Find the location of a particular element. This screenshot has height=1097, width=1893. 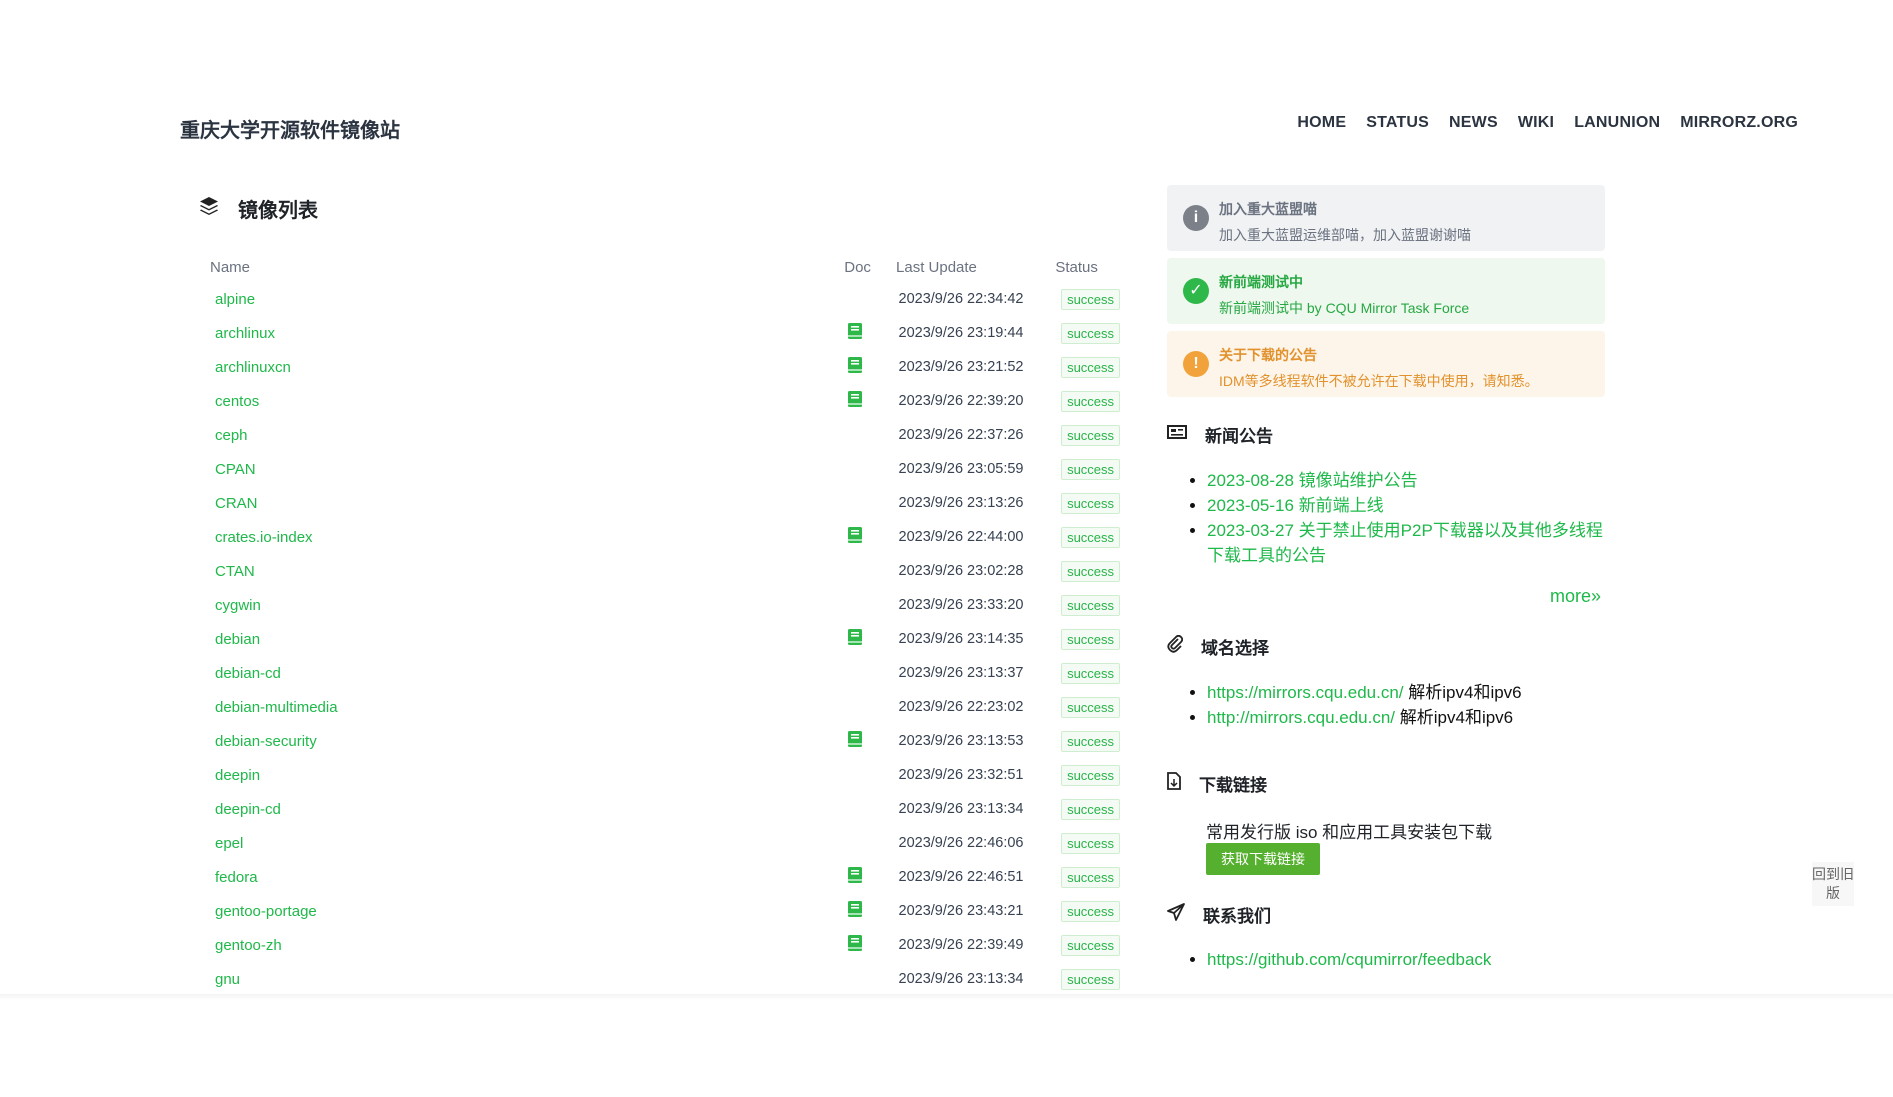

table-row: ceph 2023/9/26 22:37:26 success is located at coordinates (665, 435).